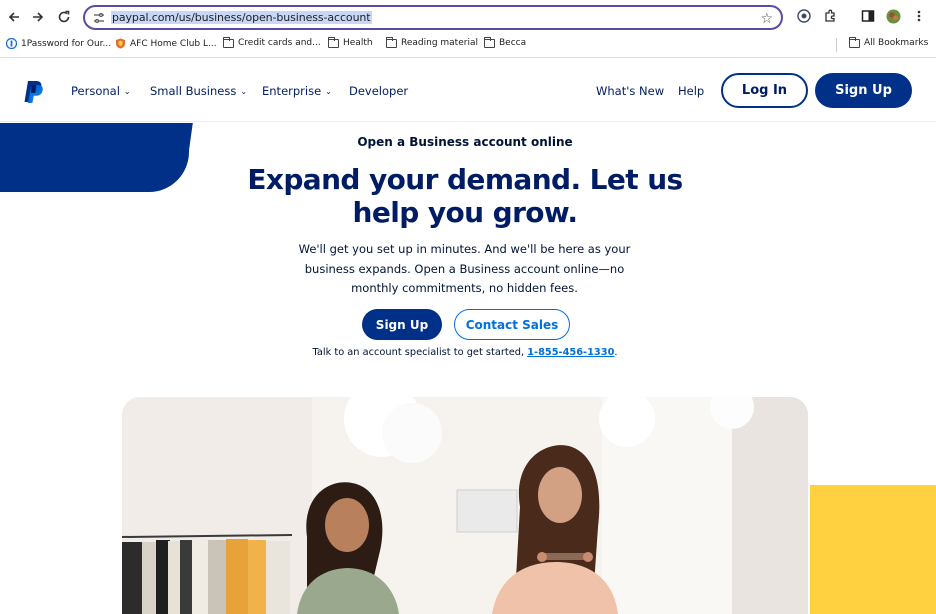  What do you see at coordinates (64, 17) in the screenshot?
I see `reload-icon` at bounding box center [64, 17].